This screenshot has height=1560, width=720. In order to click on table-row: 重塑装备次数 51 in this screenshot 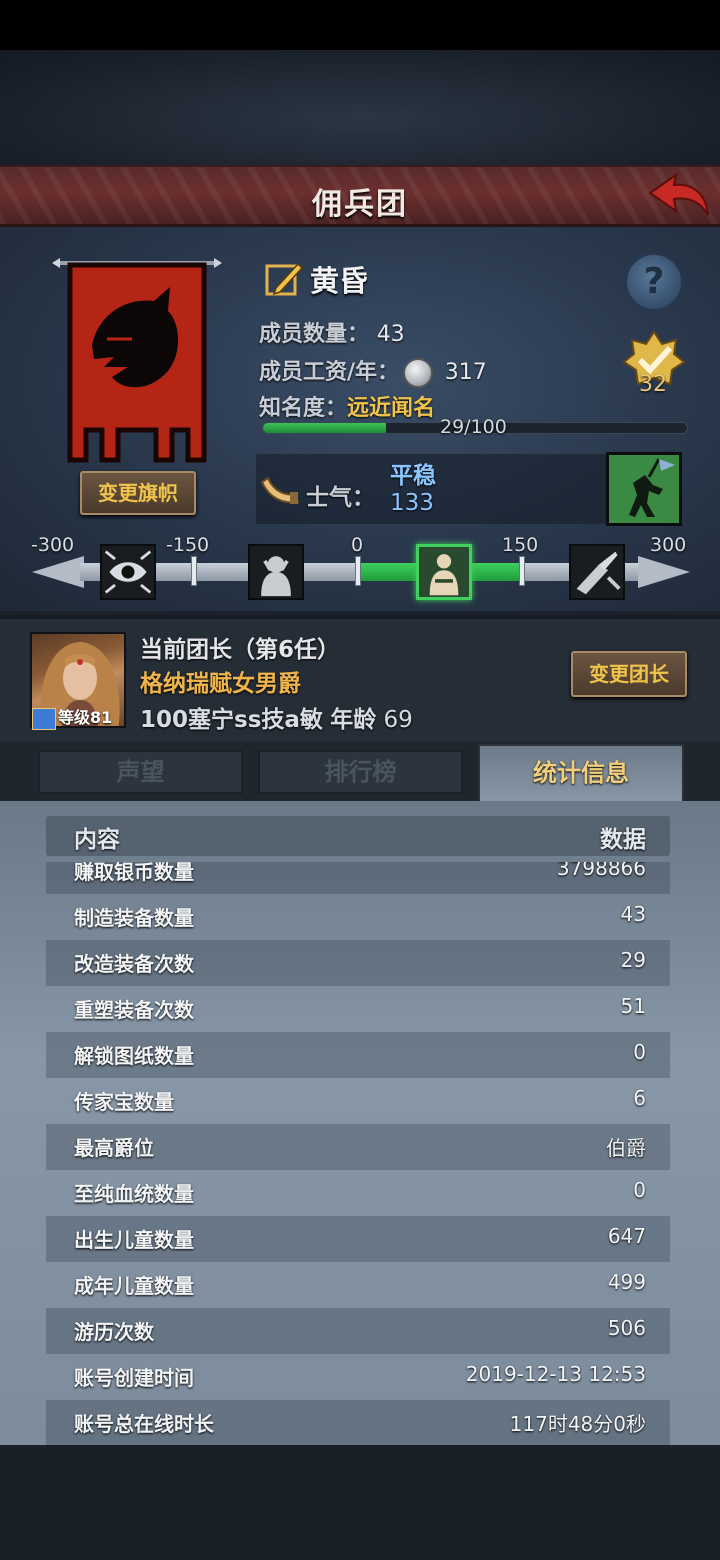, I will do `click(358, 1009)`.